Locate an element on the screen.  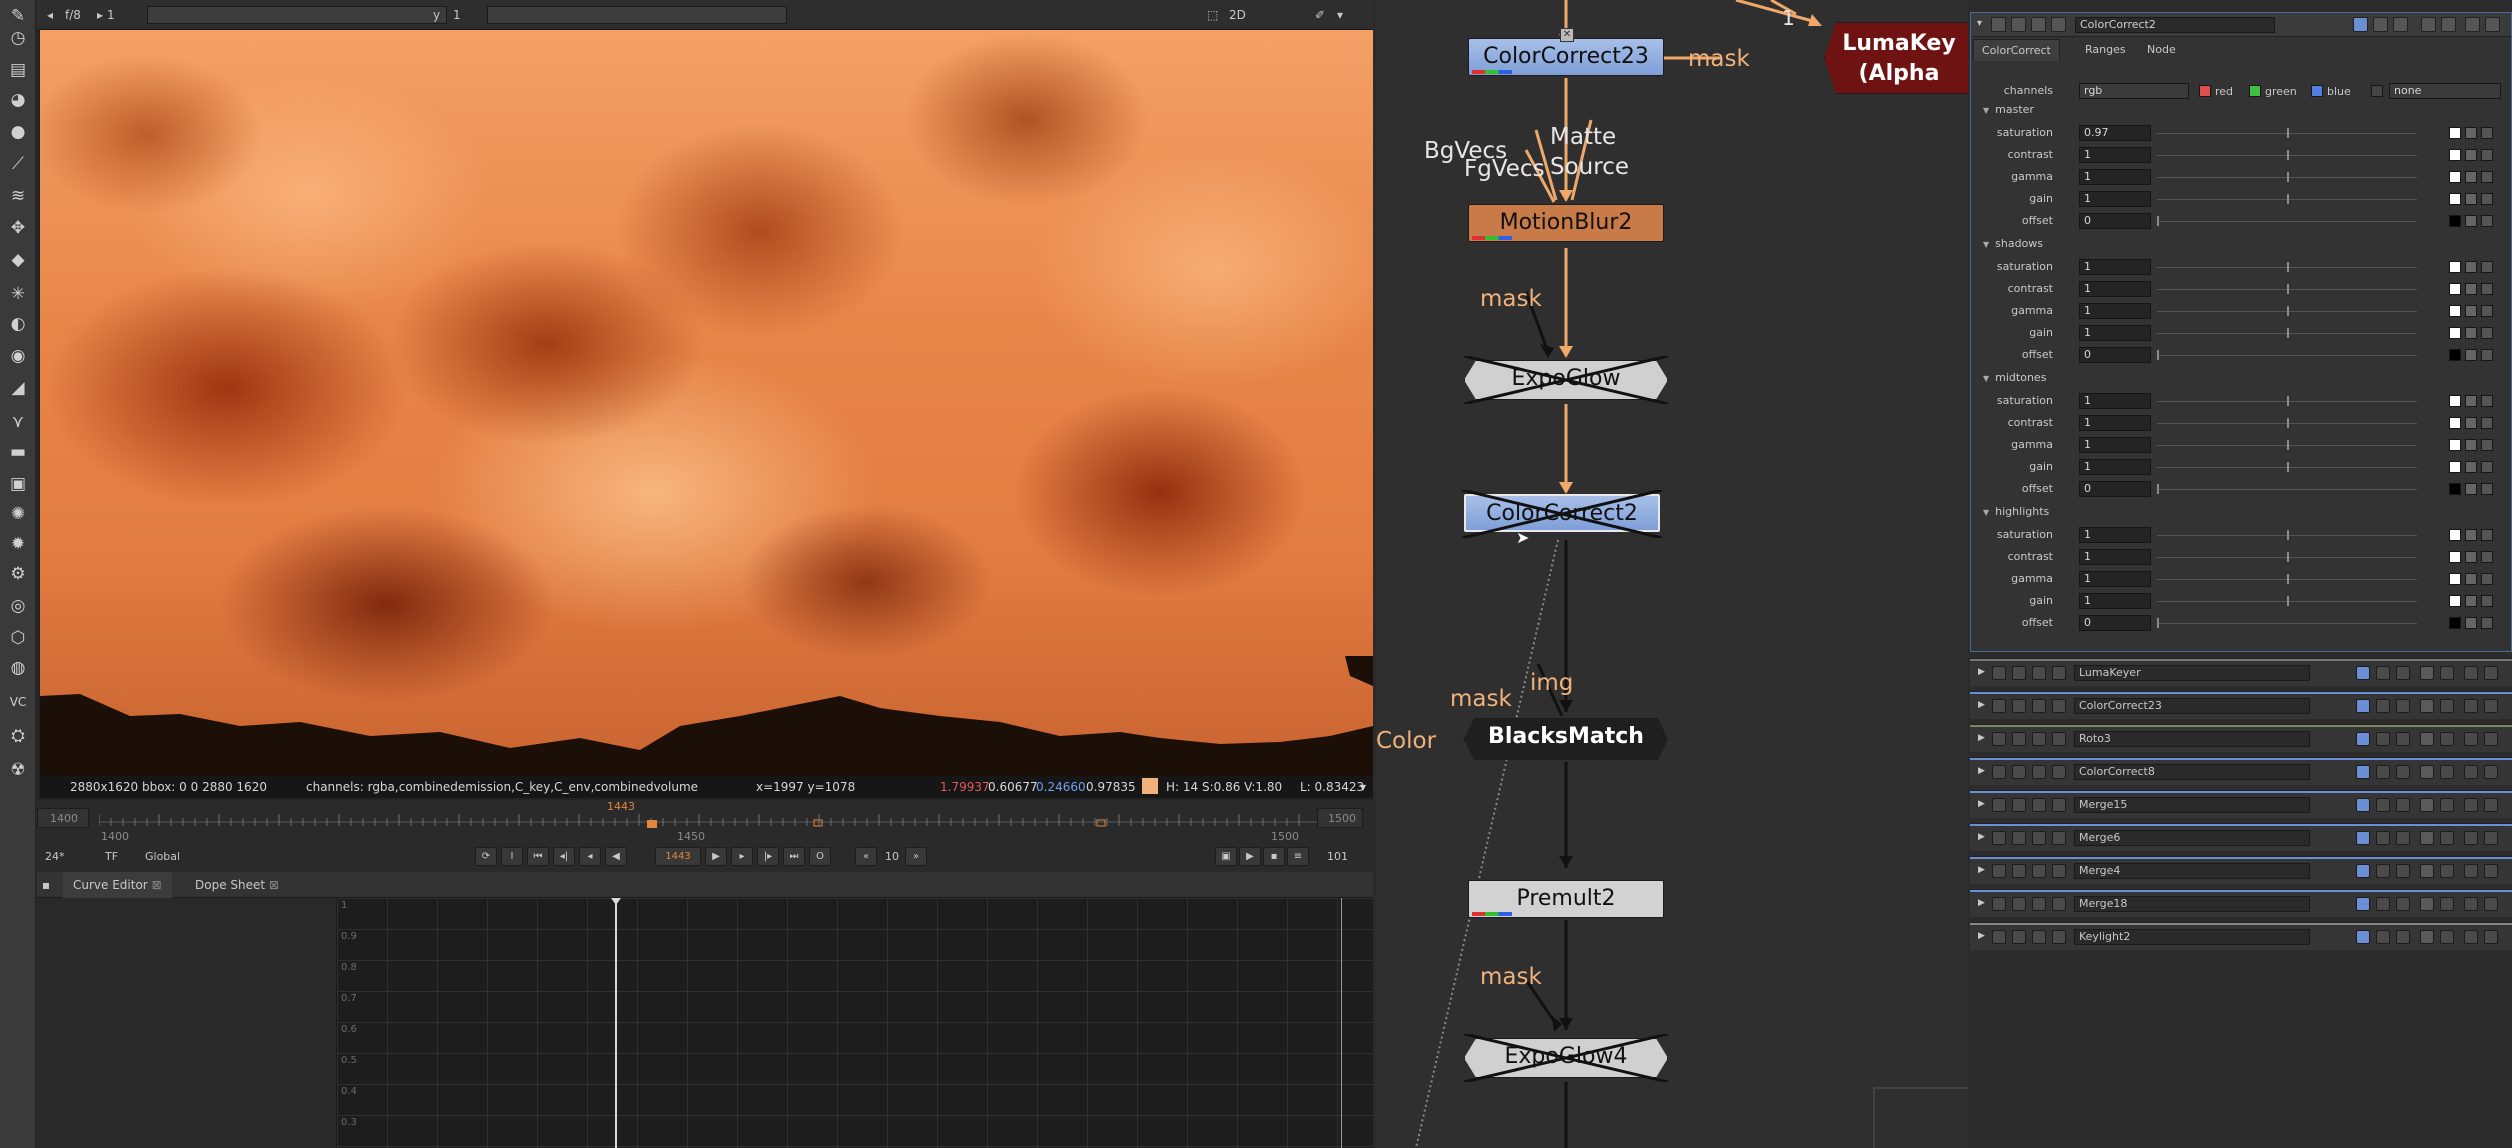
step-forward-icon: ▸ is located at coordinates (742, 856).